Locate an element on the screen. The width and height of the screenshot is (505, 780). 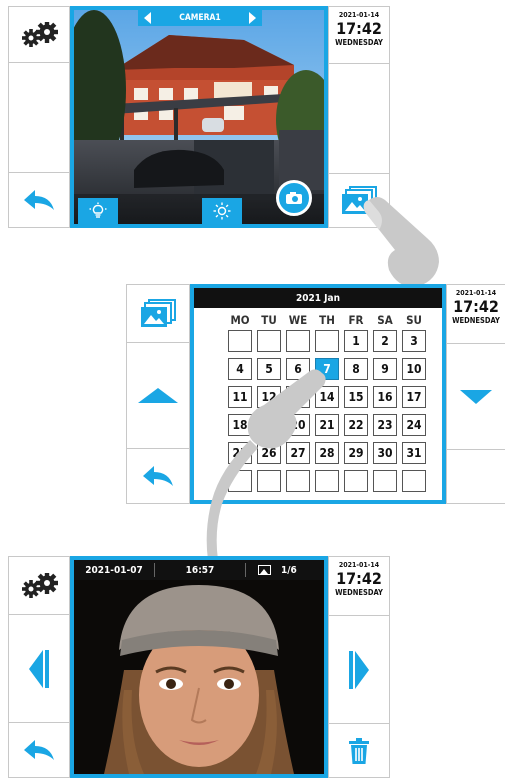
calendar-day: 24 is located at coordinates (414, 425).